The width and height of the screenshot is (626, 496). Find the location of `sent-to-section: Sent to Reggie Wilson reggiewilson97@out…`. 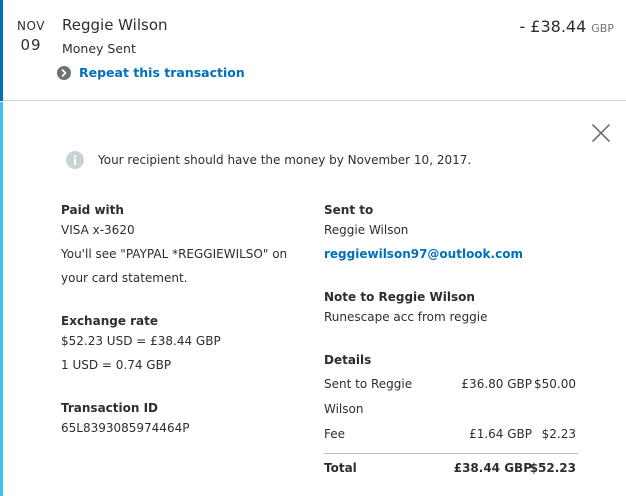

sent-to-section: Sent to Reggie Wilson reggiewilson97@out… is located at coordinates (423, 234).